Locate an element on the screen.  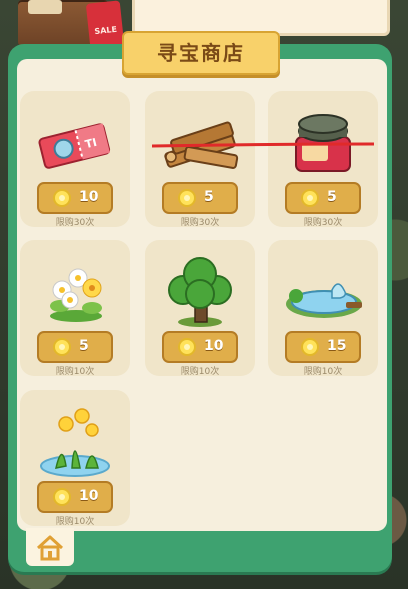
shelf-boxes is located at coordinates (45, 7).